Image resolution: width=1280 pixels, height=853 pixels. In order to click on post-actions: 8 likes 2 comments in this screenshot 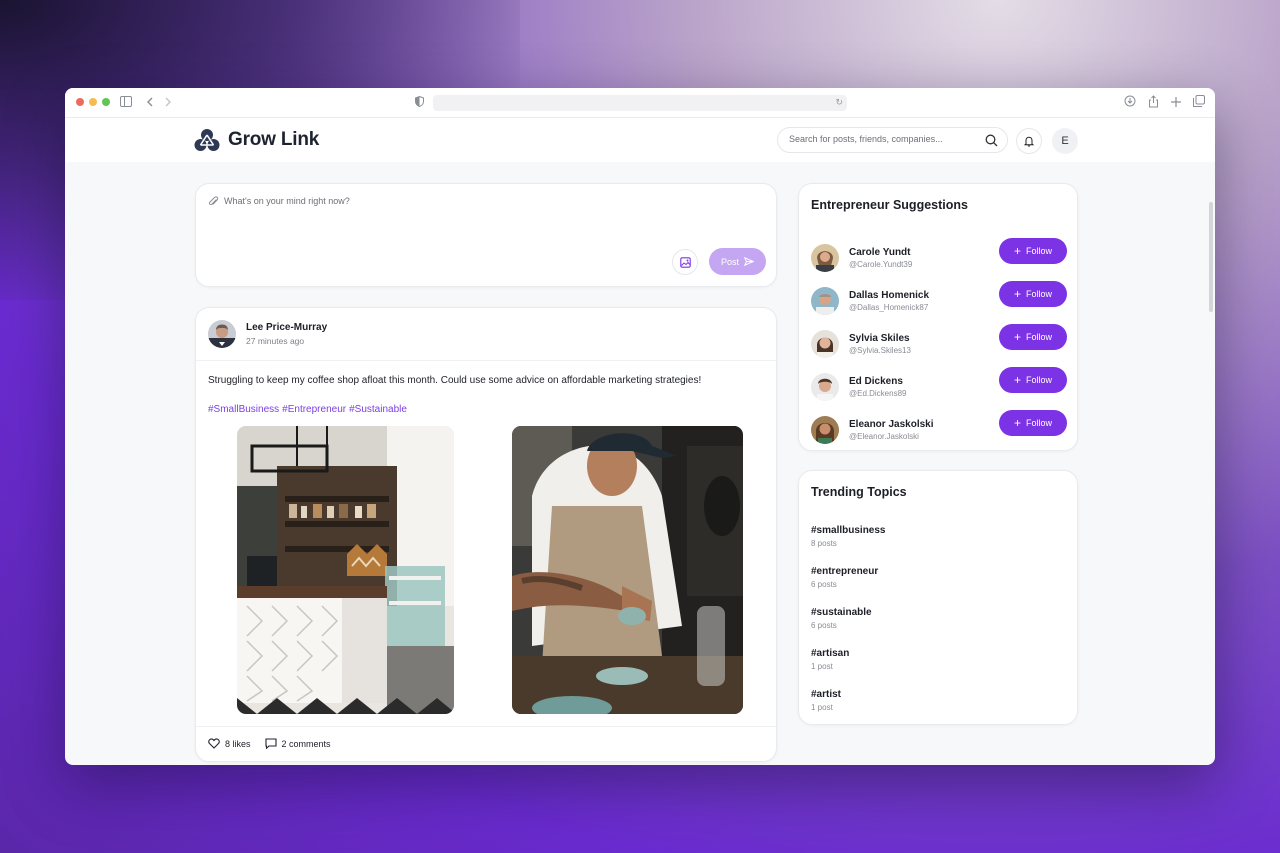, I will do `click(269, 743)`.